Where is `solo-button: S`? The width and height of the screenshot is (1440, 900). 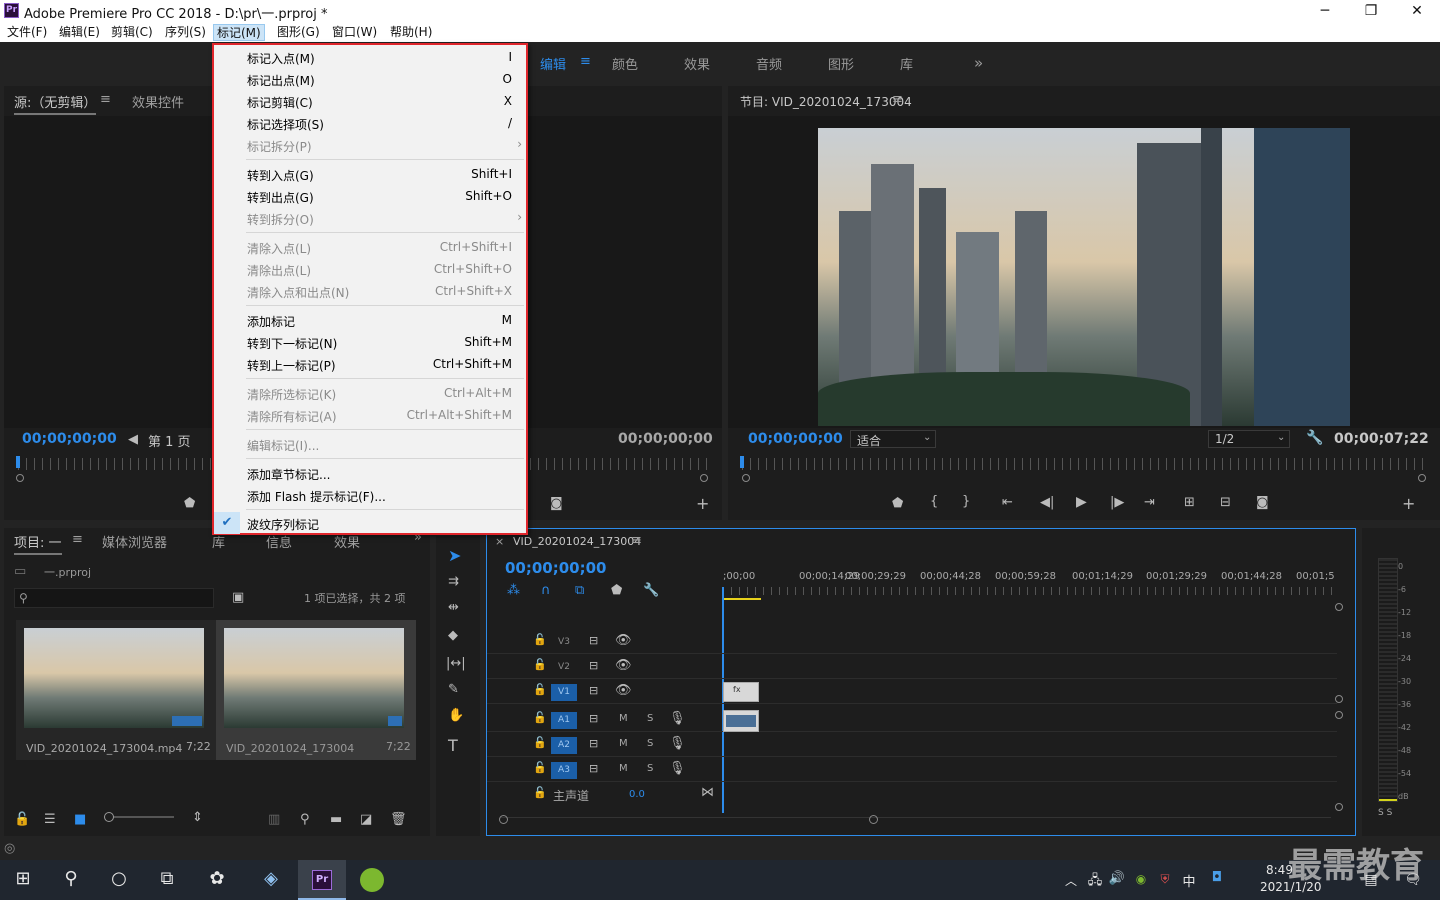
solo-button: S is located at coordinates (650, 718).